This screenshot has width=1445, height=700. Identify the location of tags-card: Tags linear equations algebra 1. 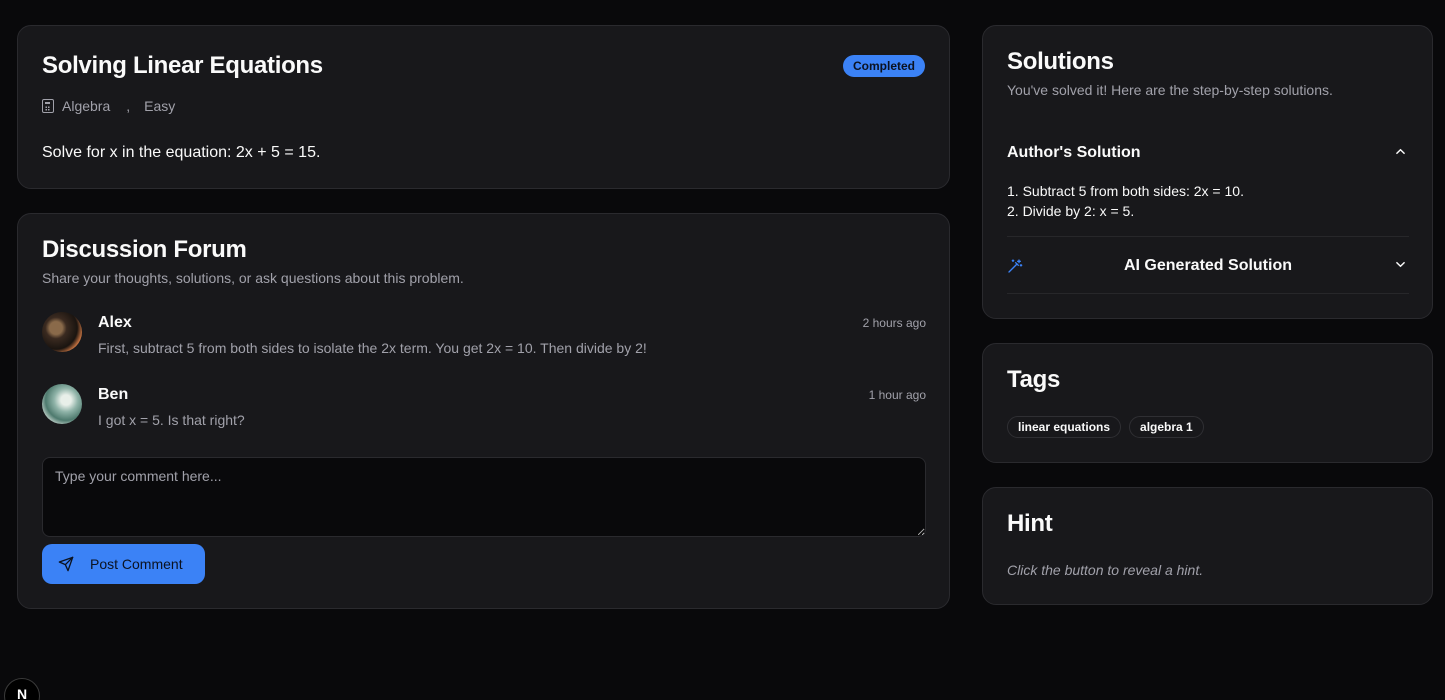
(1207, 403).